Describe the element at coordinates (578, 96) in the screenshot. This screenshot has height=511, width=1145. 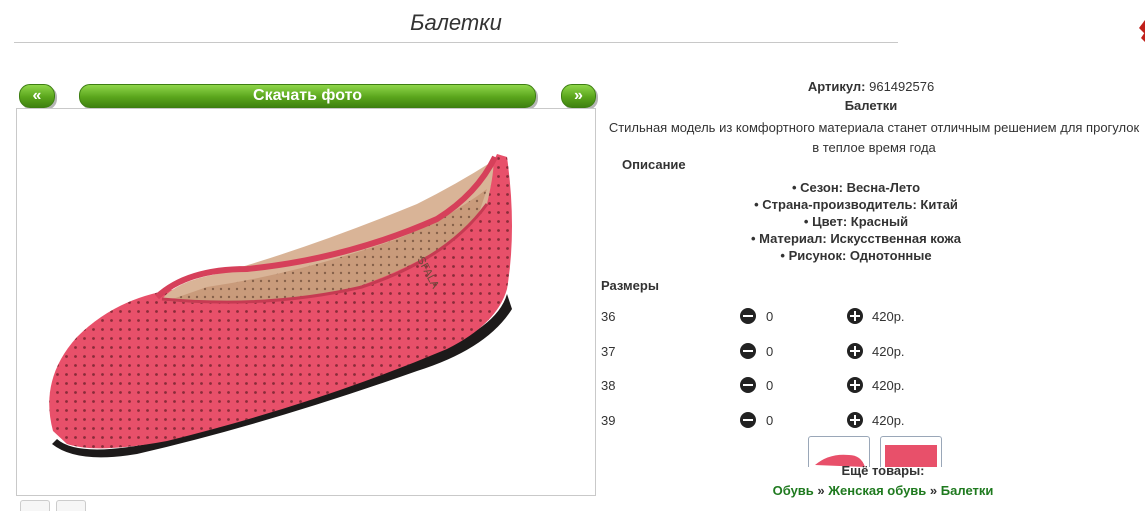
I see `next-photo-button: »` at that location.